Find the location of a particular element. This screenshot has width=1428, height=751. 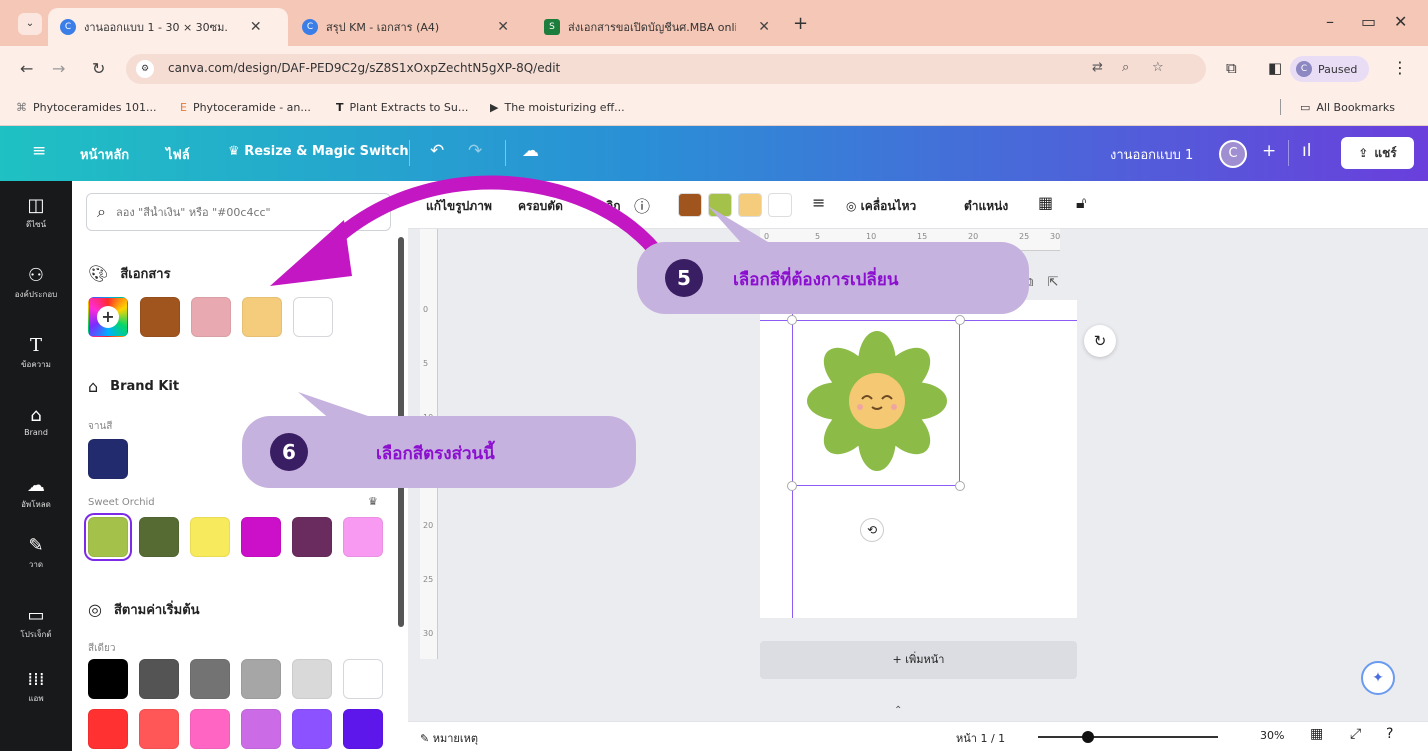

color-search-input is located at coordinates (235, 212).